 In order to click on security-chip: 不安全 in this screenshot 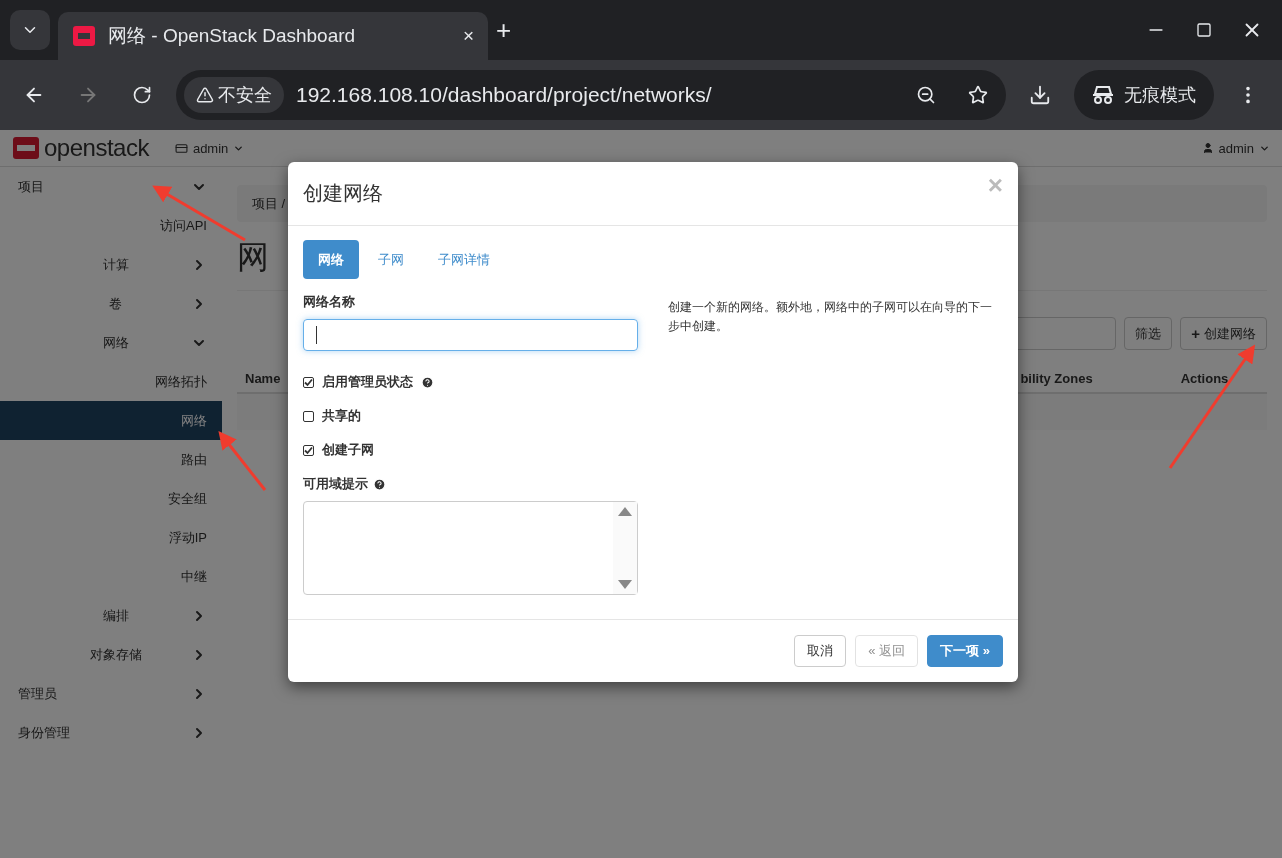, I will do `click(234, 95)`.